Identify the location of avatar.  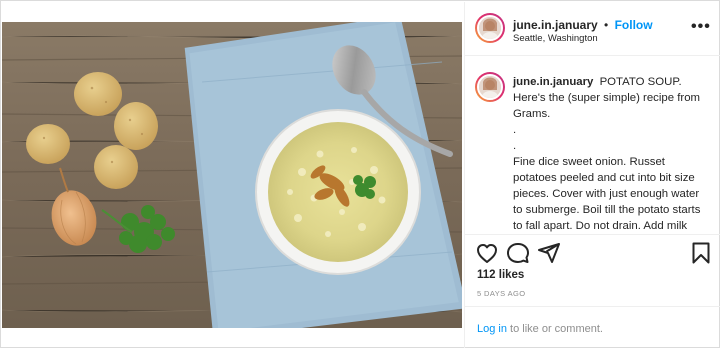
(490, 28).